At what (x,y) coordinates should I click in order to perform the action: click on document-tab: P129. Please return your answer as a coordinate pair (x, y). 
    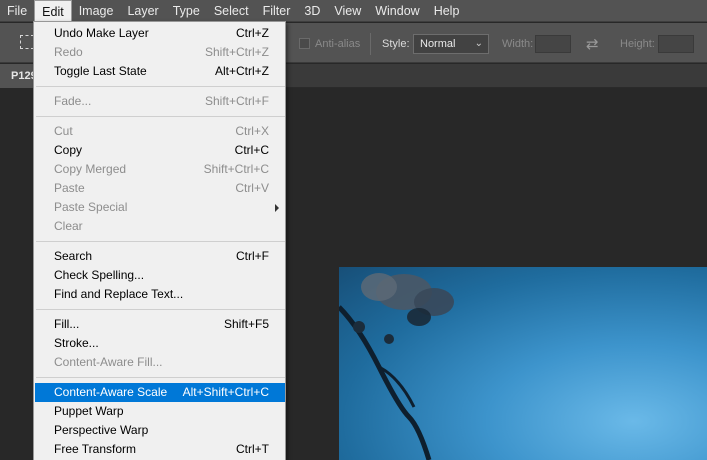
    Looking at the image, I should click on (18, 76).